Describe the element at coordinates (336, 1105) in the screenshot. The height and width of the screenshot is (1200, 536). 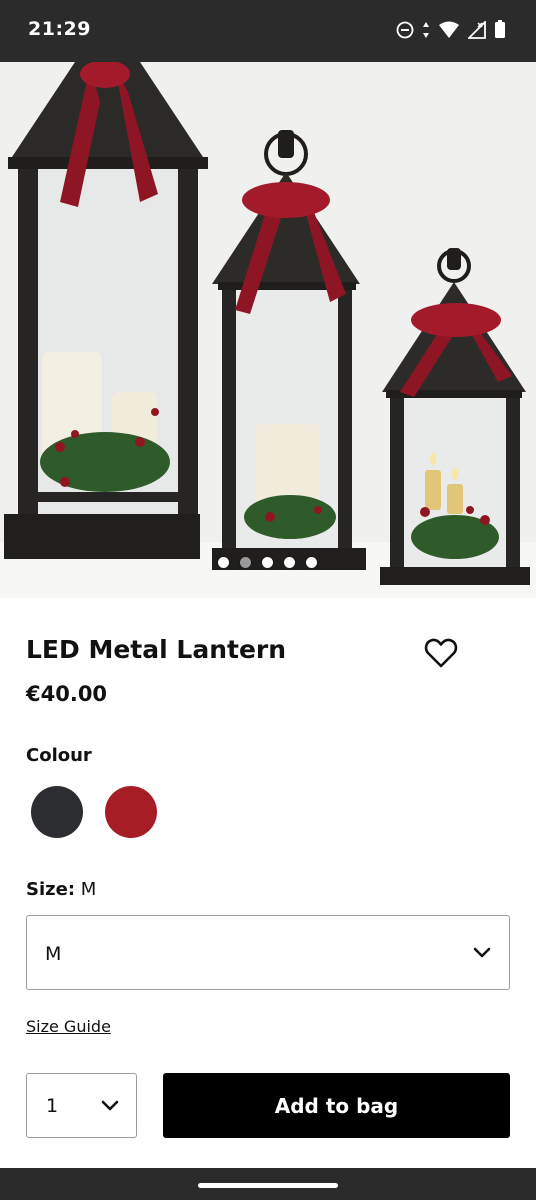
I see `add-to-bag-button: Add to bag` at that location.